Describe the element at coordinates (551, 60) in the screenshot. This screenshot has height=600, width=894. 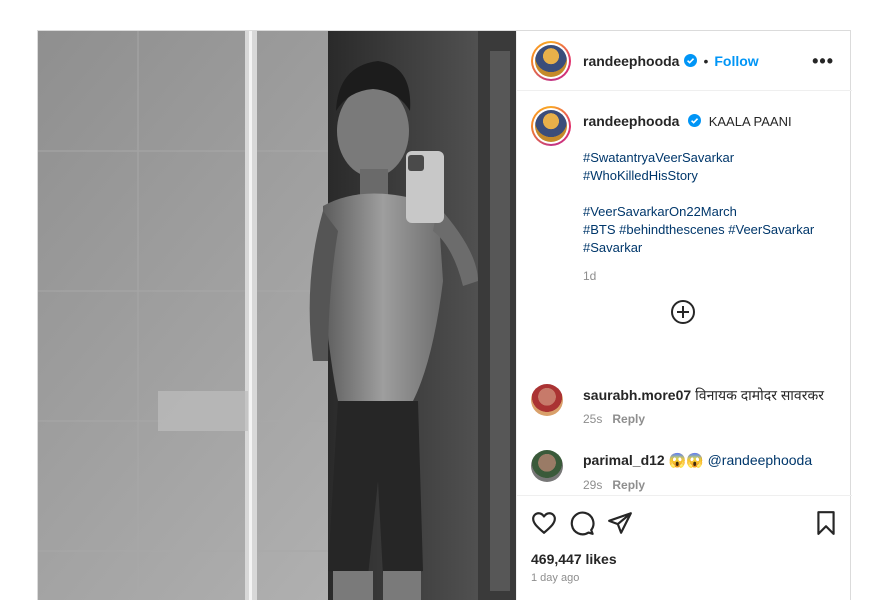
I see `author-avatar` at that location.